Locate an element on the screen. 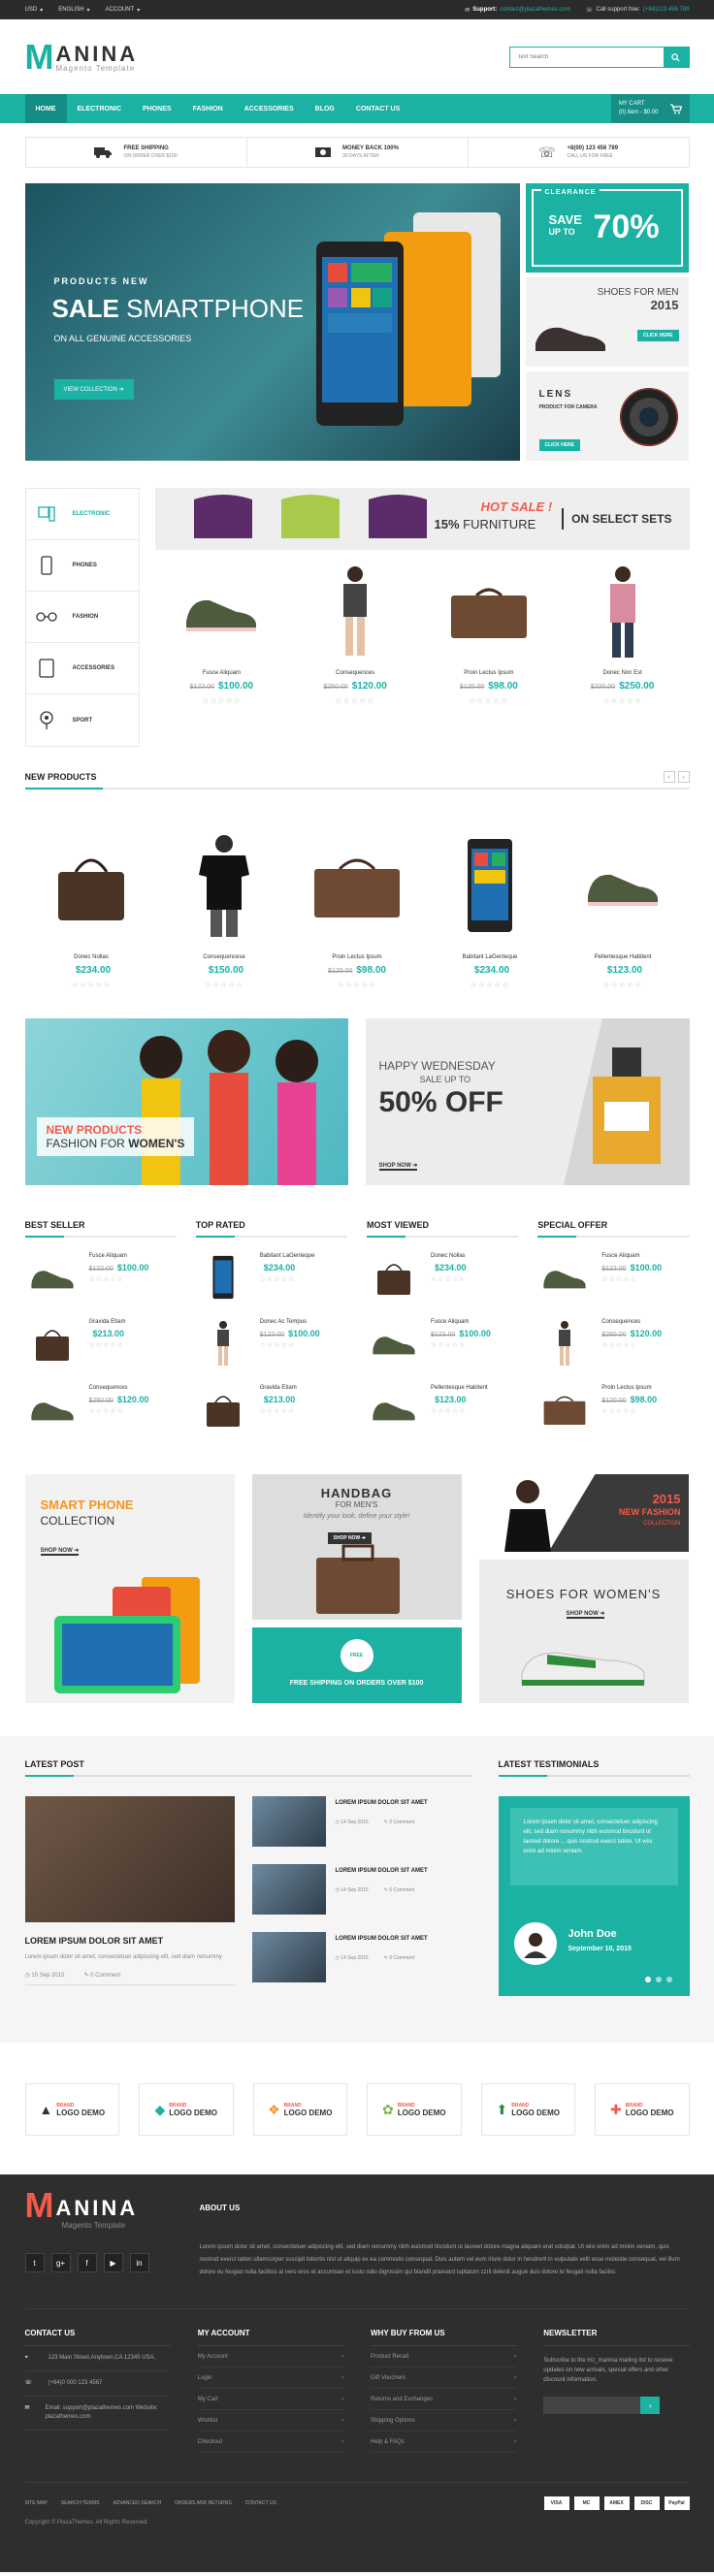 The width and height of the screenshot is (714, 2576). product-card: Donec Non Est $220.00 $250.00 ☆☆☆☆☆ is located at coordinates (623, 627).